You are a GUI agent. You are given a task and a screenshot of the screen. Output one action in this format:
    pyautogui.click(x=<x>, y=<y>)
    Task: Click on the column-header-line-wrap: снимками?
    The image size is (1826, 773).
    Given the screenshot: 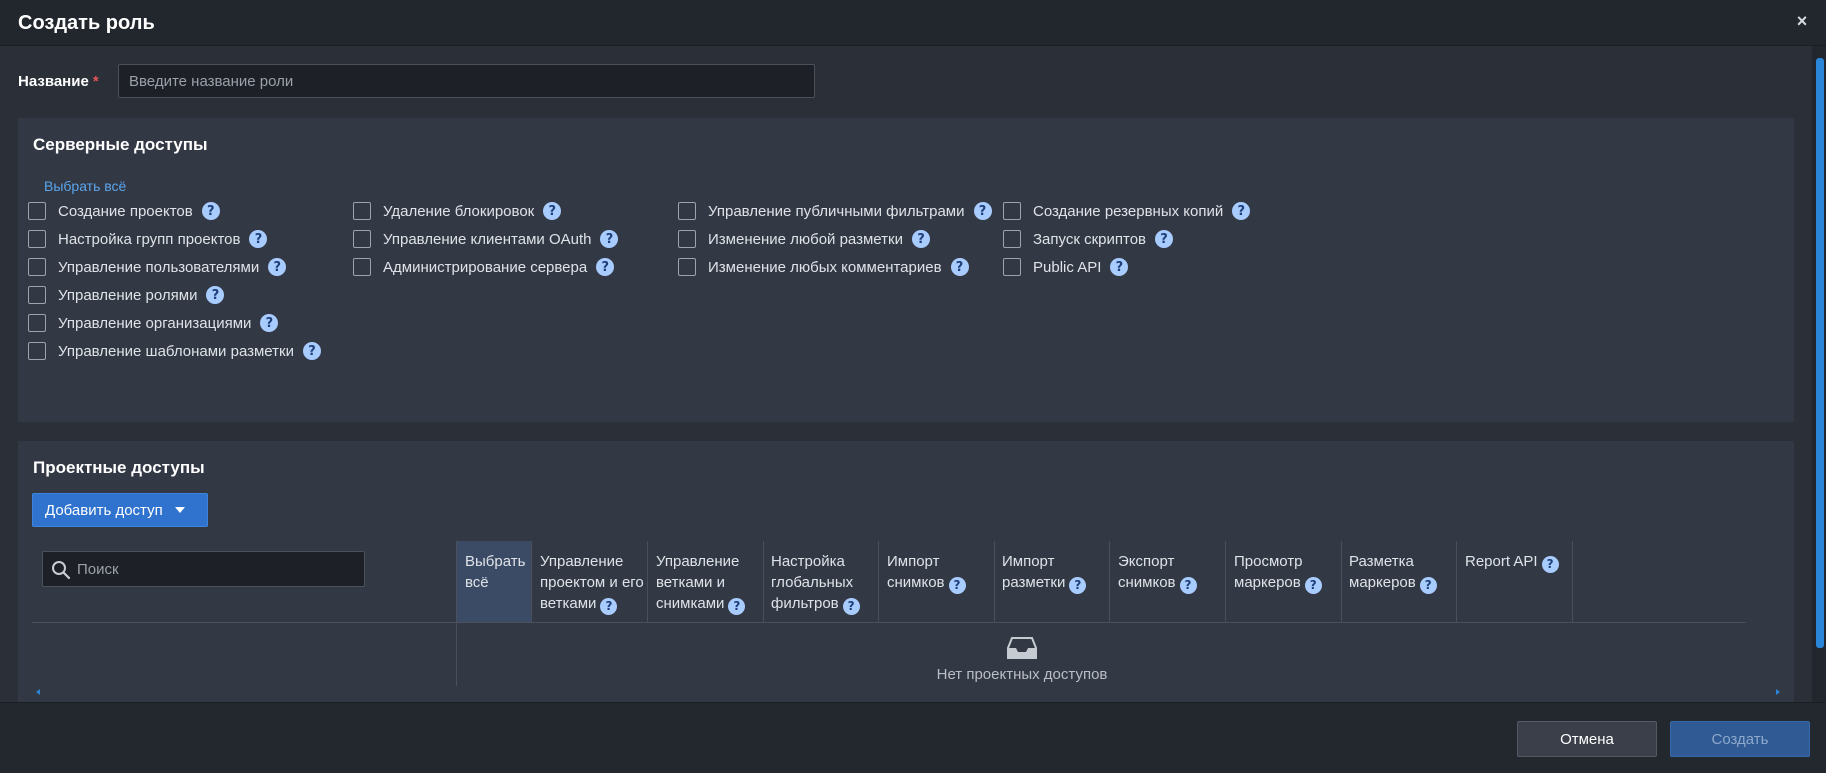 What is the action you would take?
    pyautogui.click(x=705, y=604)
    